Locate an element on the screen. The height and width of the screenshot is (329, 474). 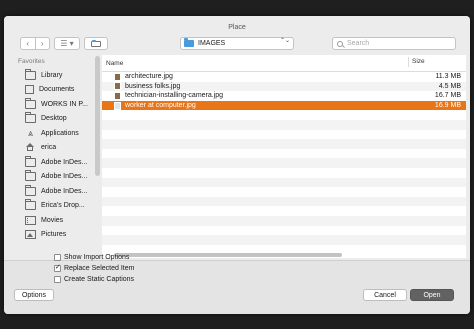
file-name-cell: business folks.jpg is located at coordinates (147, 86).